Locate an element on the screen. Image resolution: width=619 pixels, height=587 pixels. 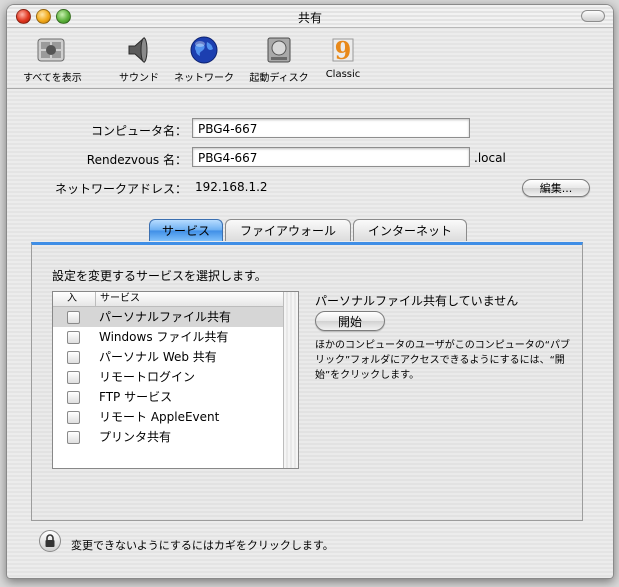
service-label: パーソナル Web 共有 is located at coordinates (158, 357).